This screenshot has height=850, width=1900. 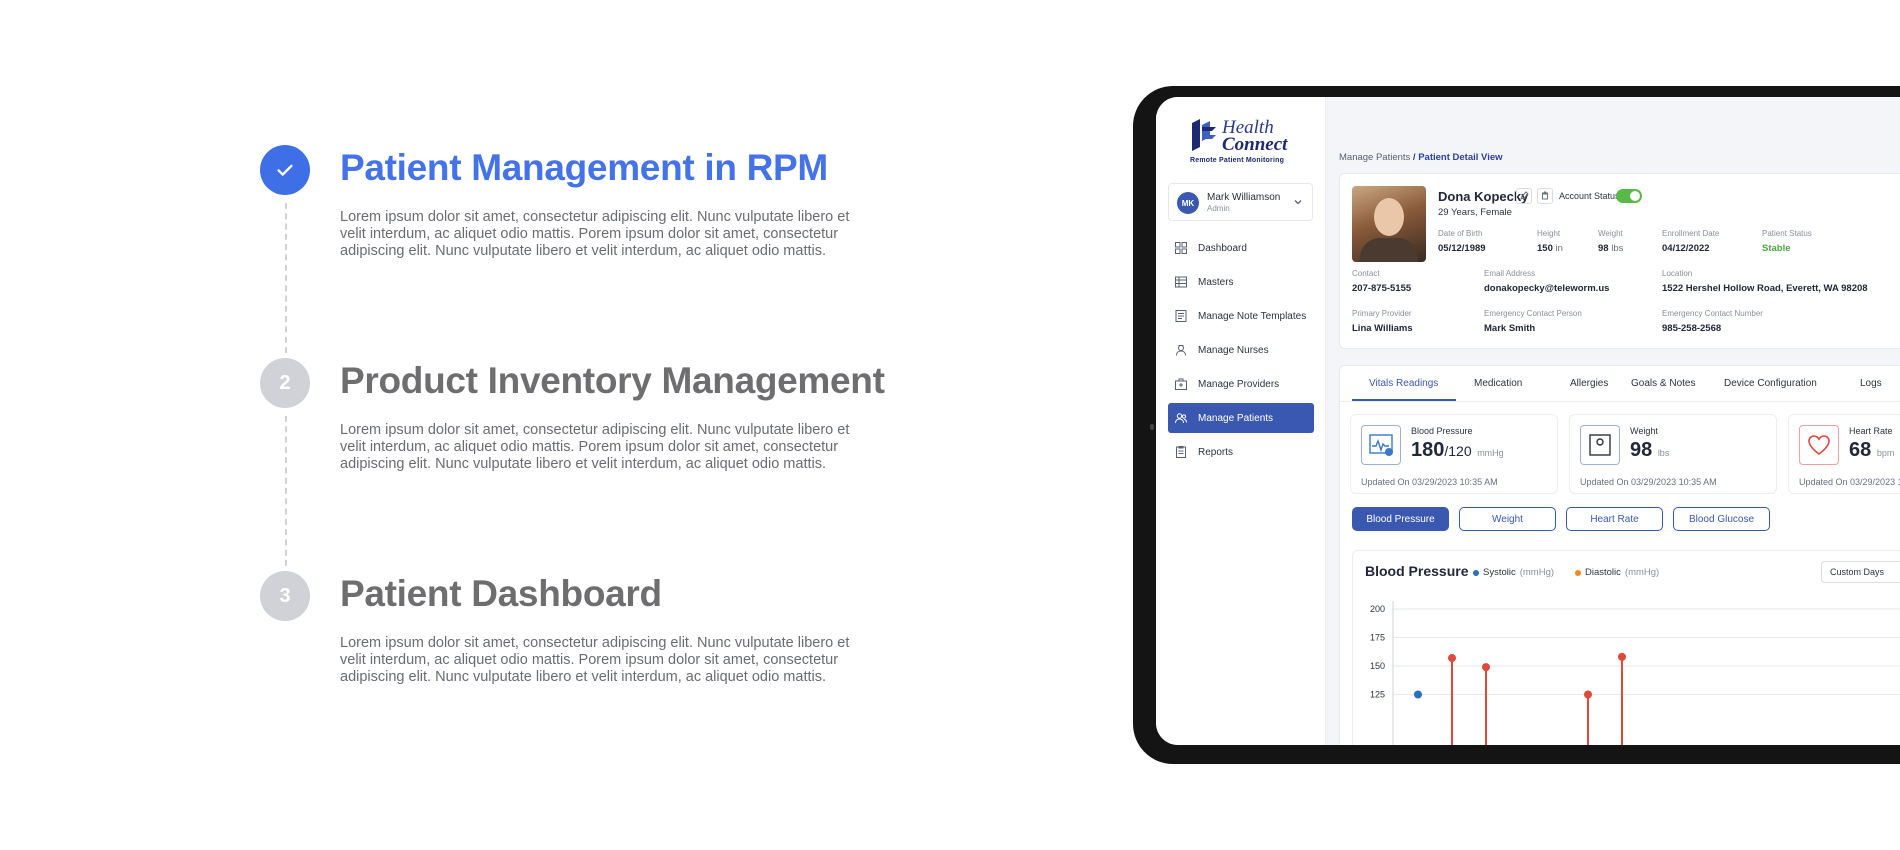 I want to click on legend-systolic: Systolic (mmHg), so click(x=1513, y=572).